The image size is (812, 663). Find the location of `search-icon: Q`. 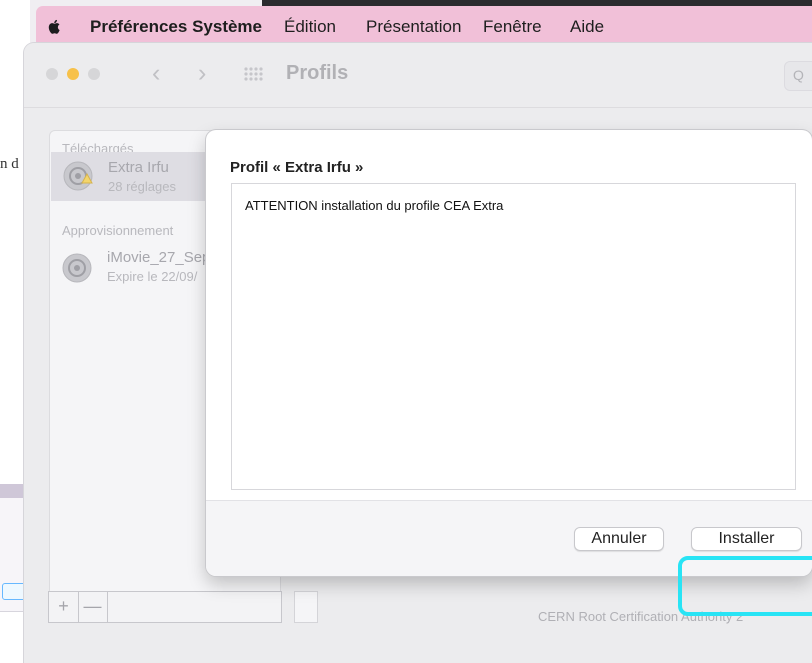

search-icon: Q is located at coordinates (798, 75).